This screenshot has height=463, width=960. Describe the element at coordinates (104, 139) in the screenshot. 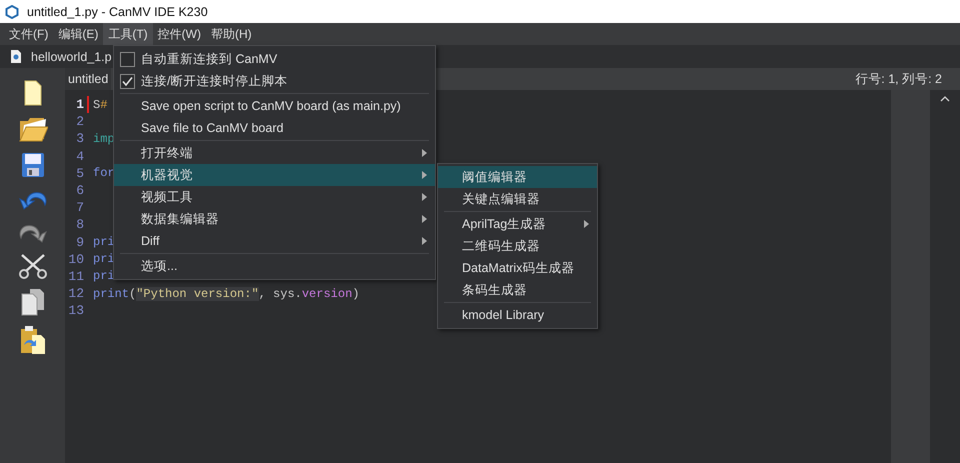

I see `code-line: imp` at that location.